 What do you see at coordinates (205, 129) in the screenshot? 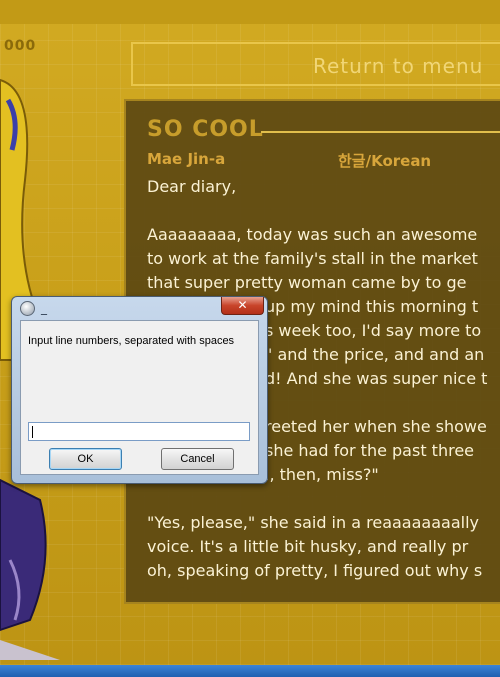
I see `entry-title: SO COOL` at bounding box center [205, 129].